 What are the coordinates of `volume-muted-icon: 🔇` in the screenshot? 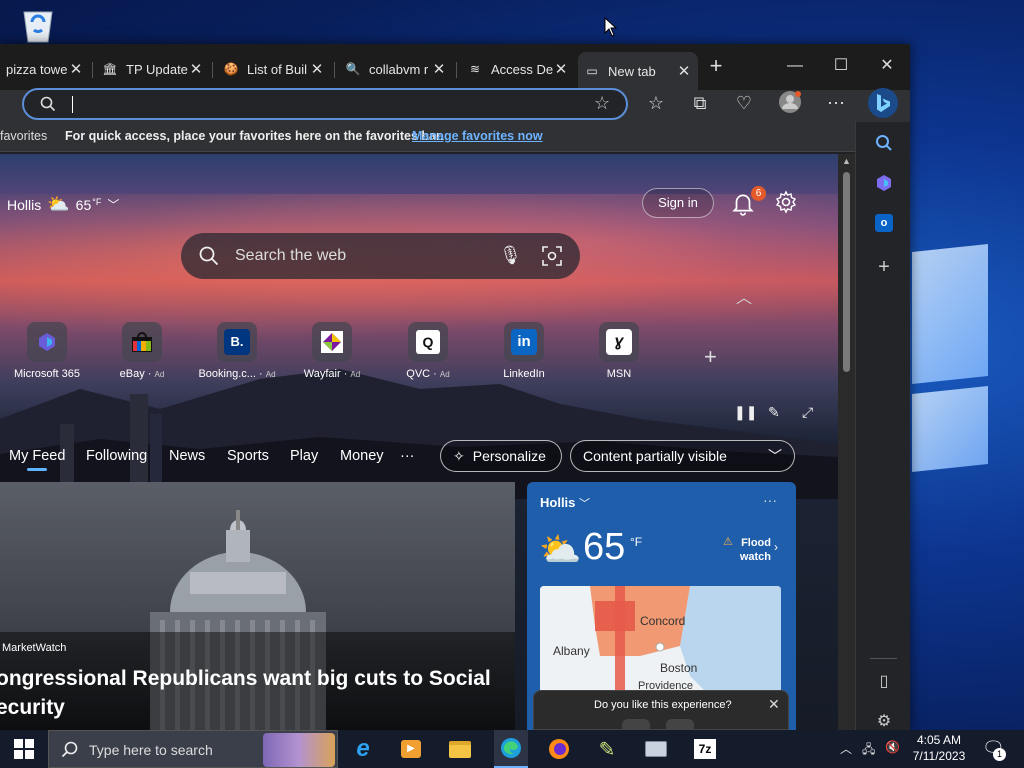 It's located at (892, 747).